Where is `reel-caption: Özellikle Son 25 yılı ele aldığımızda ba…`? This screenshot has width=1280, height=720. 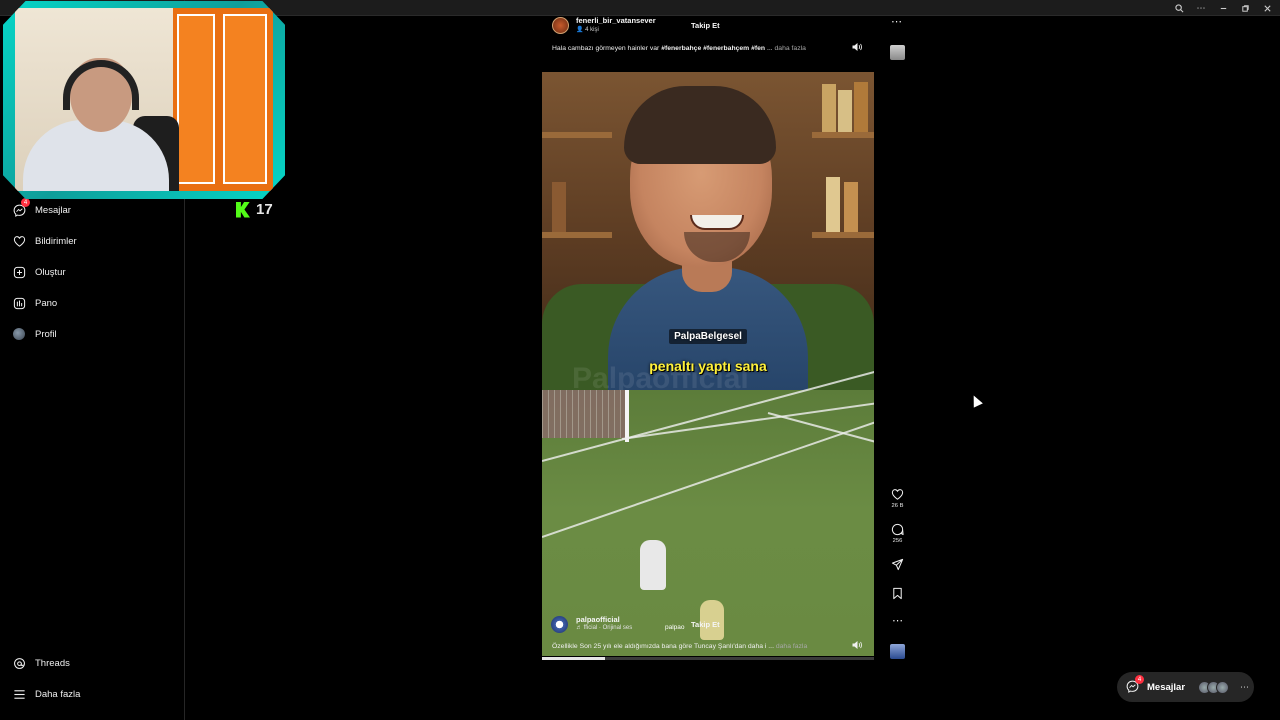
reel-caption: Özellikle Son 25 yılı ele aldığımızda ba… is located at coordinates (679, 646).